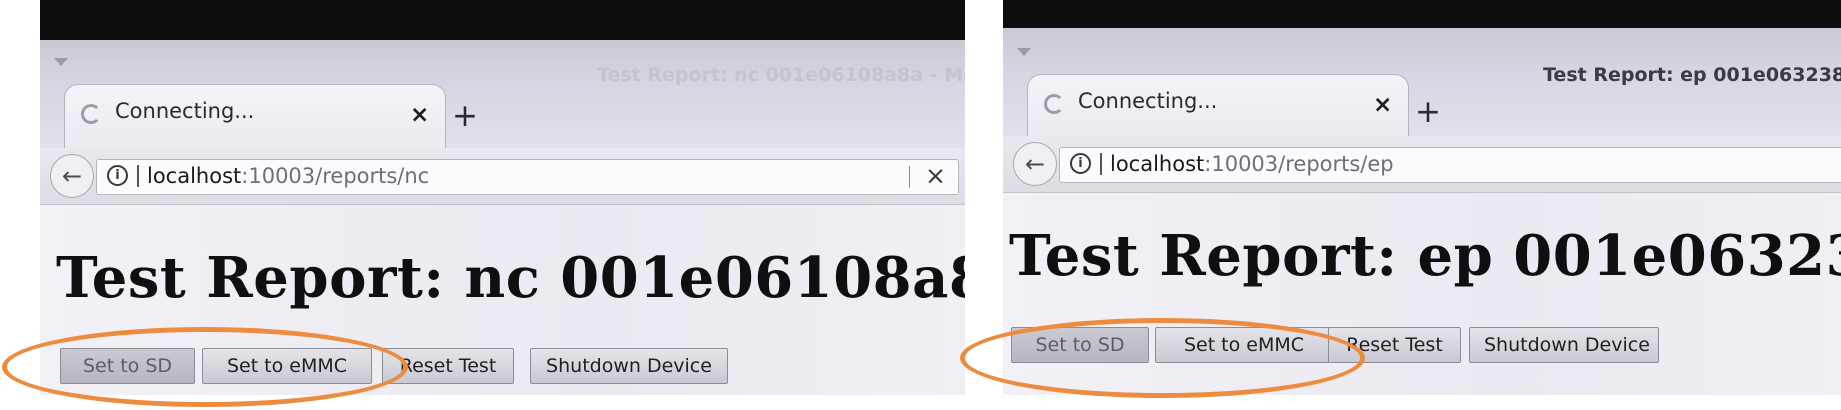  Describe the element at coordinates (781, 75) in the screenshot. I see `window-title: Test Report: nc 001e06108a8a - Mozilla` at that location.